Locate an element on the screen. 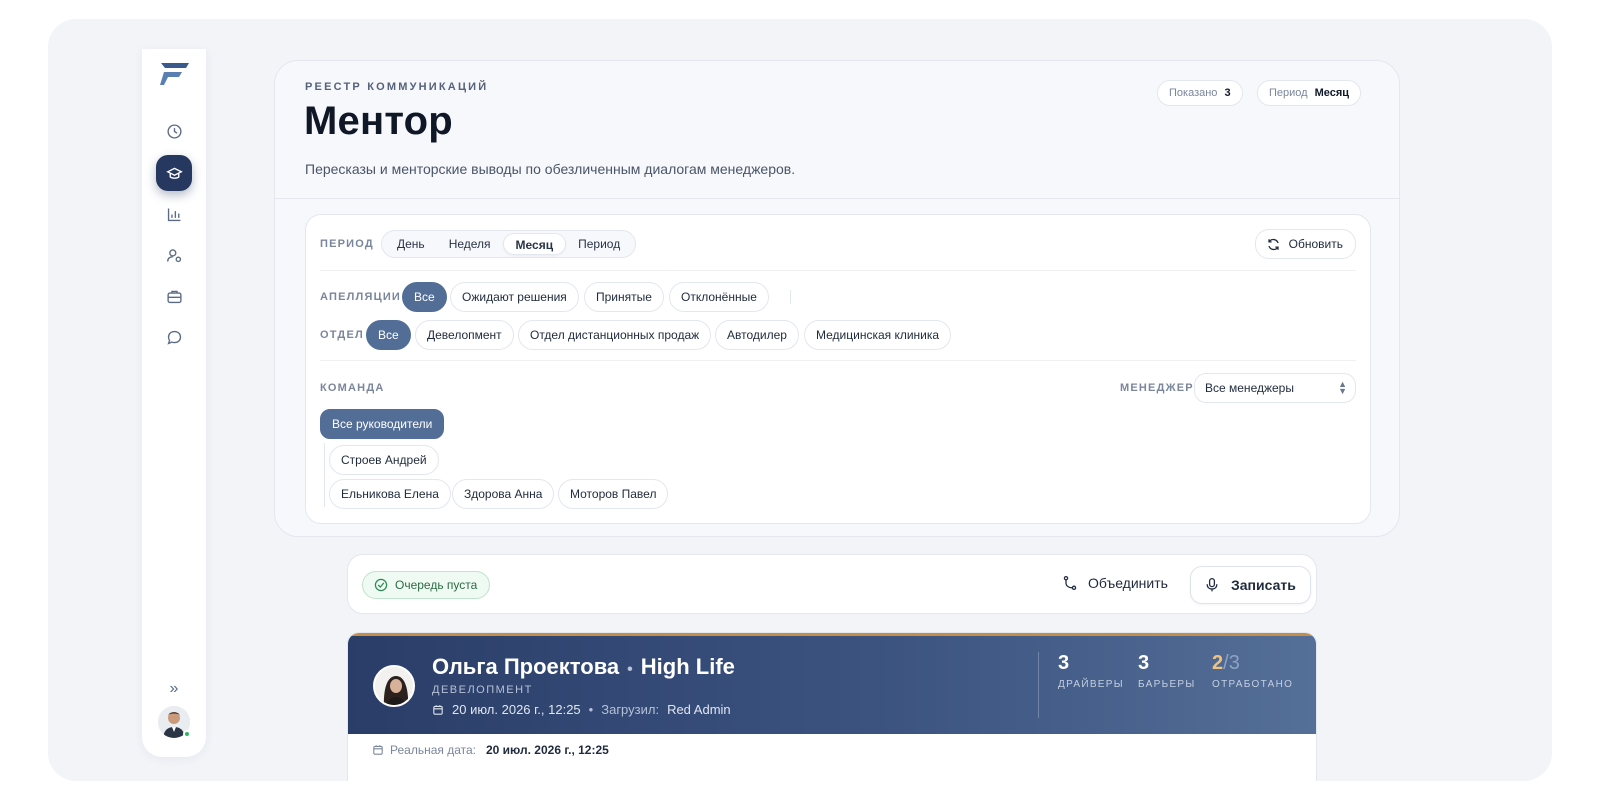  uploaded-by: Red Admin is located at coordinates (699, 709).